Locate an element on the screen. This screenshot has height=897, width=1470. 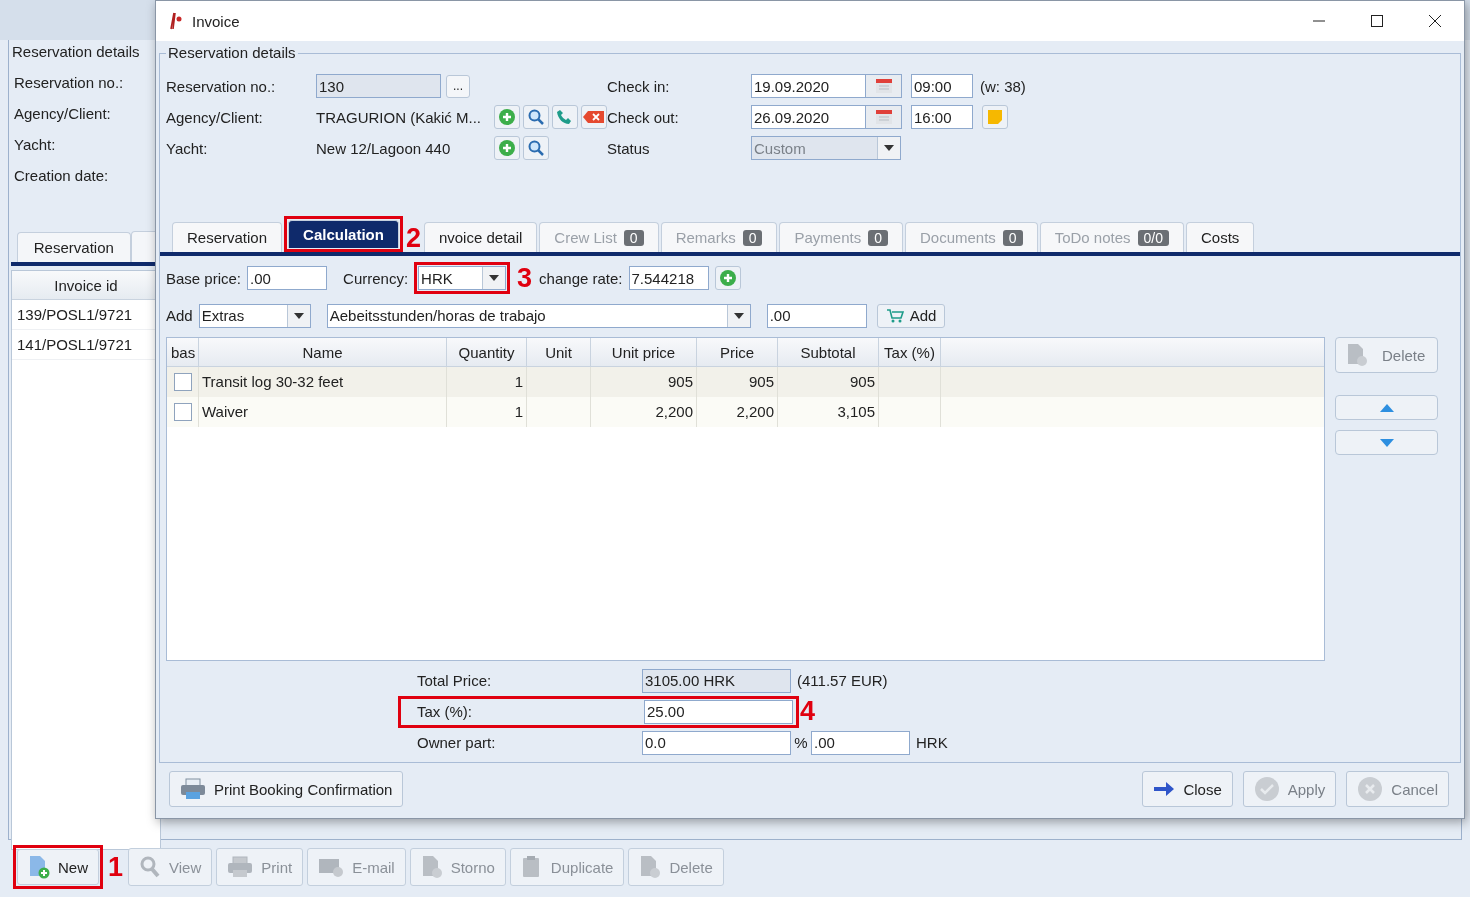
section-title: Reservation details is located at coordinates (232, 52).